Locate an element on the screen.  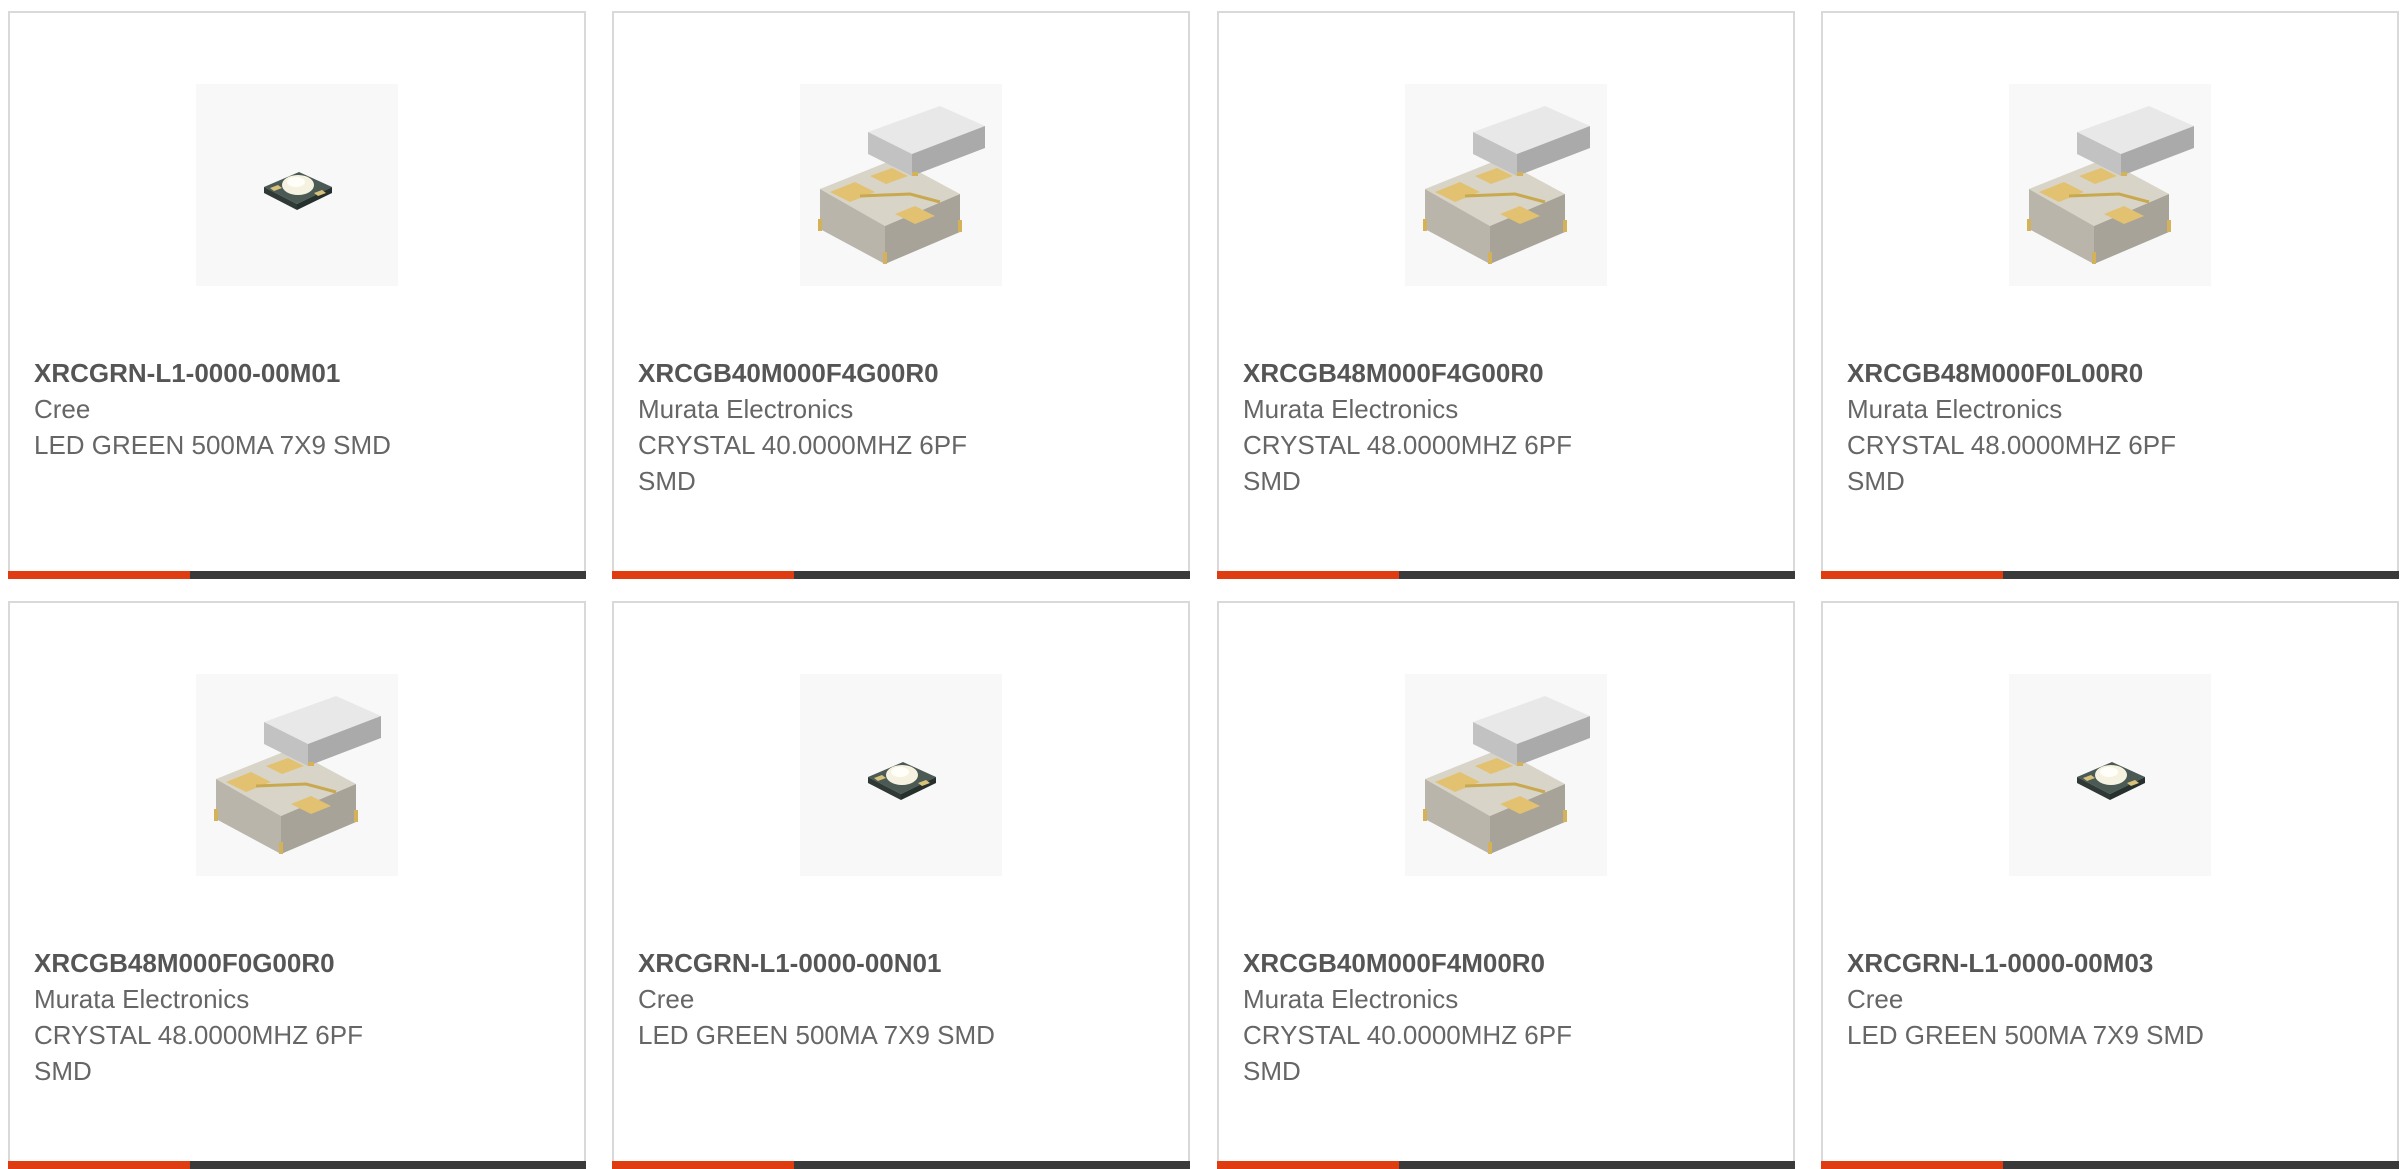
part-number: XRCGB40M000F4G00R0 is located at coordinates (901, 373).